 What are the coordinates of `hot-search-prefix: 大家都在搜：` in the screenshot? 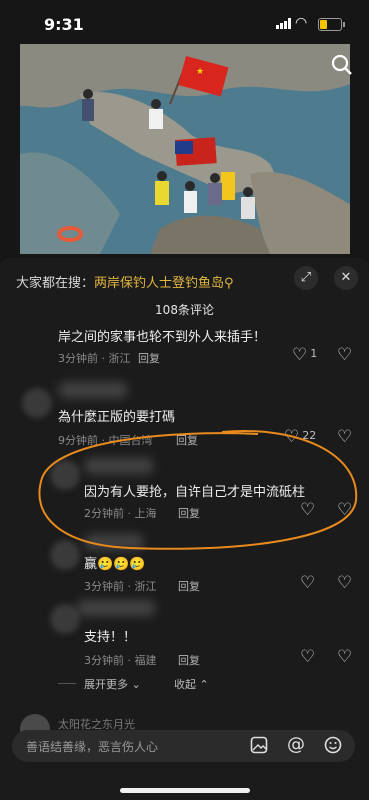 It's located at (55, 283).